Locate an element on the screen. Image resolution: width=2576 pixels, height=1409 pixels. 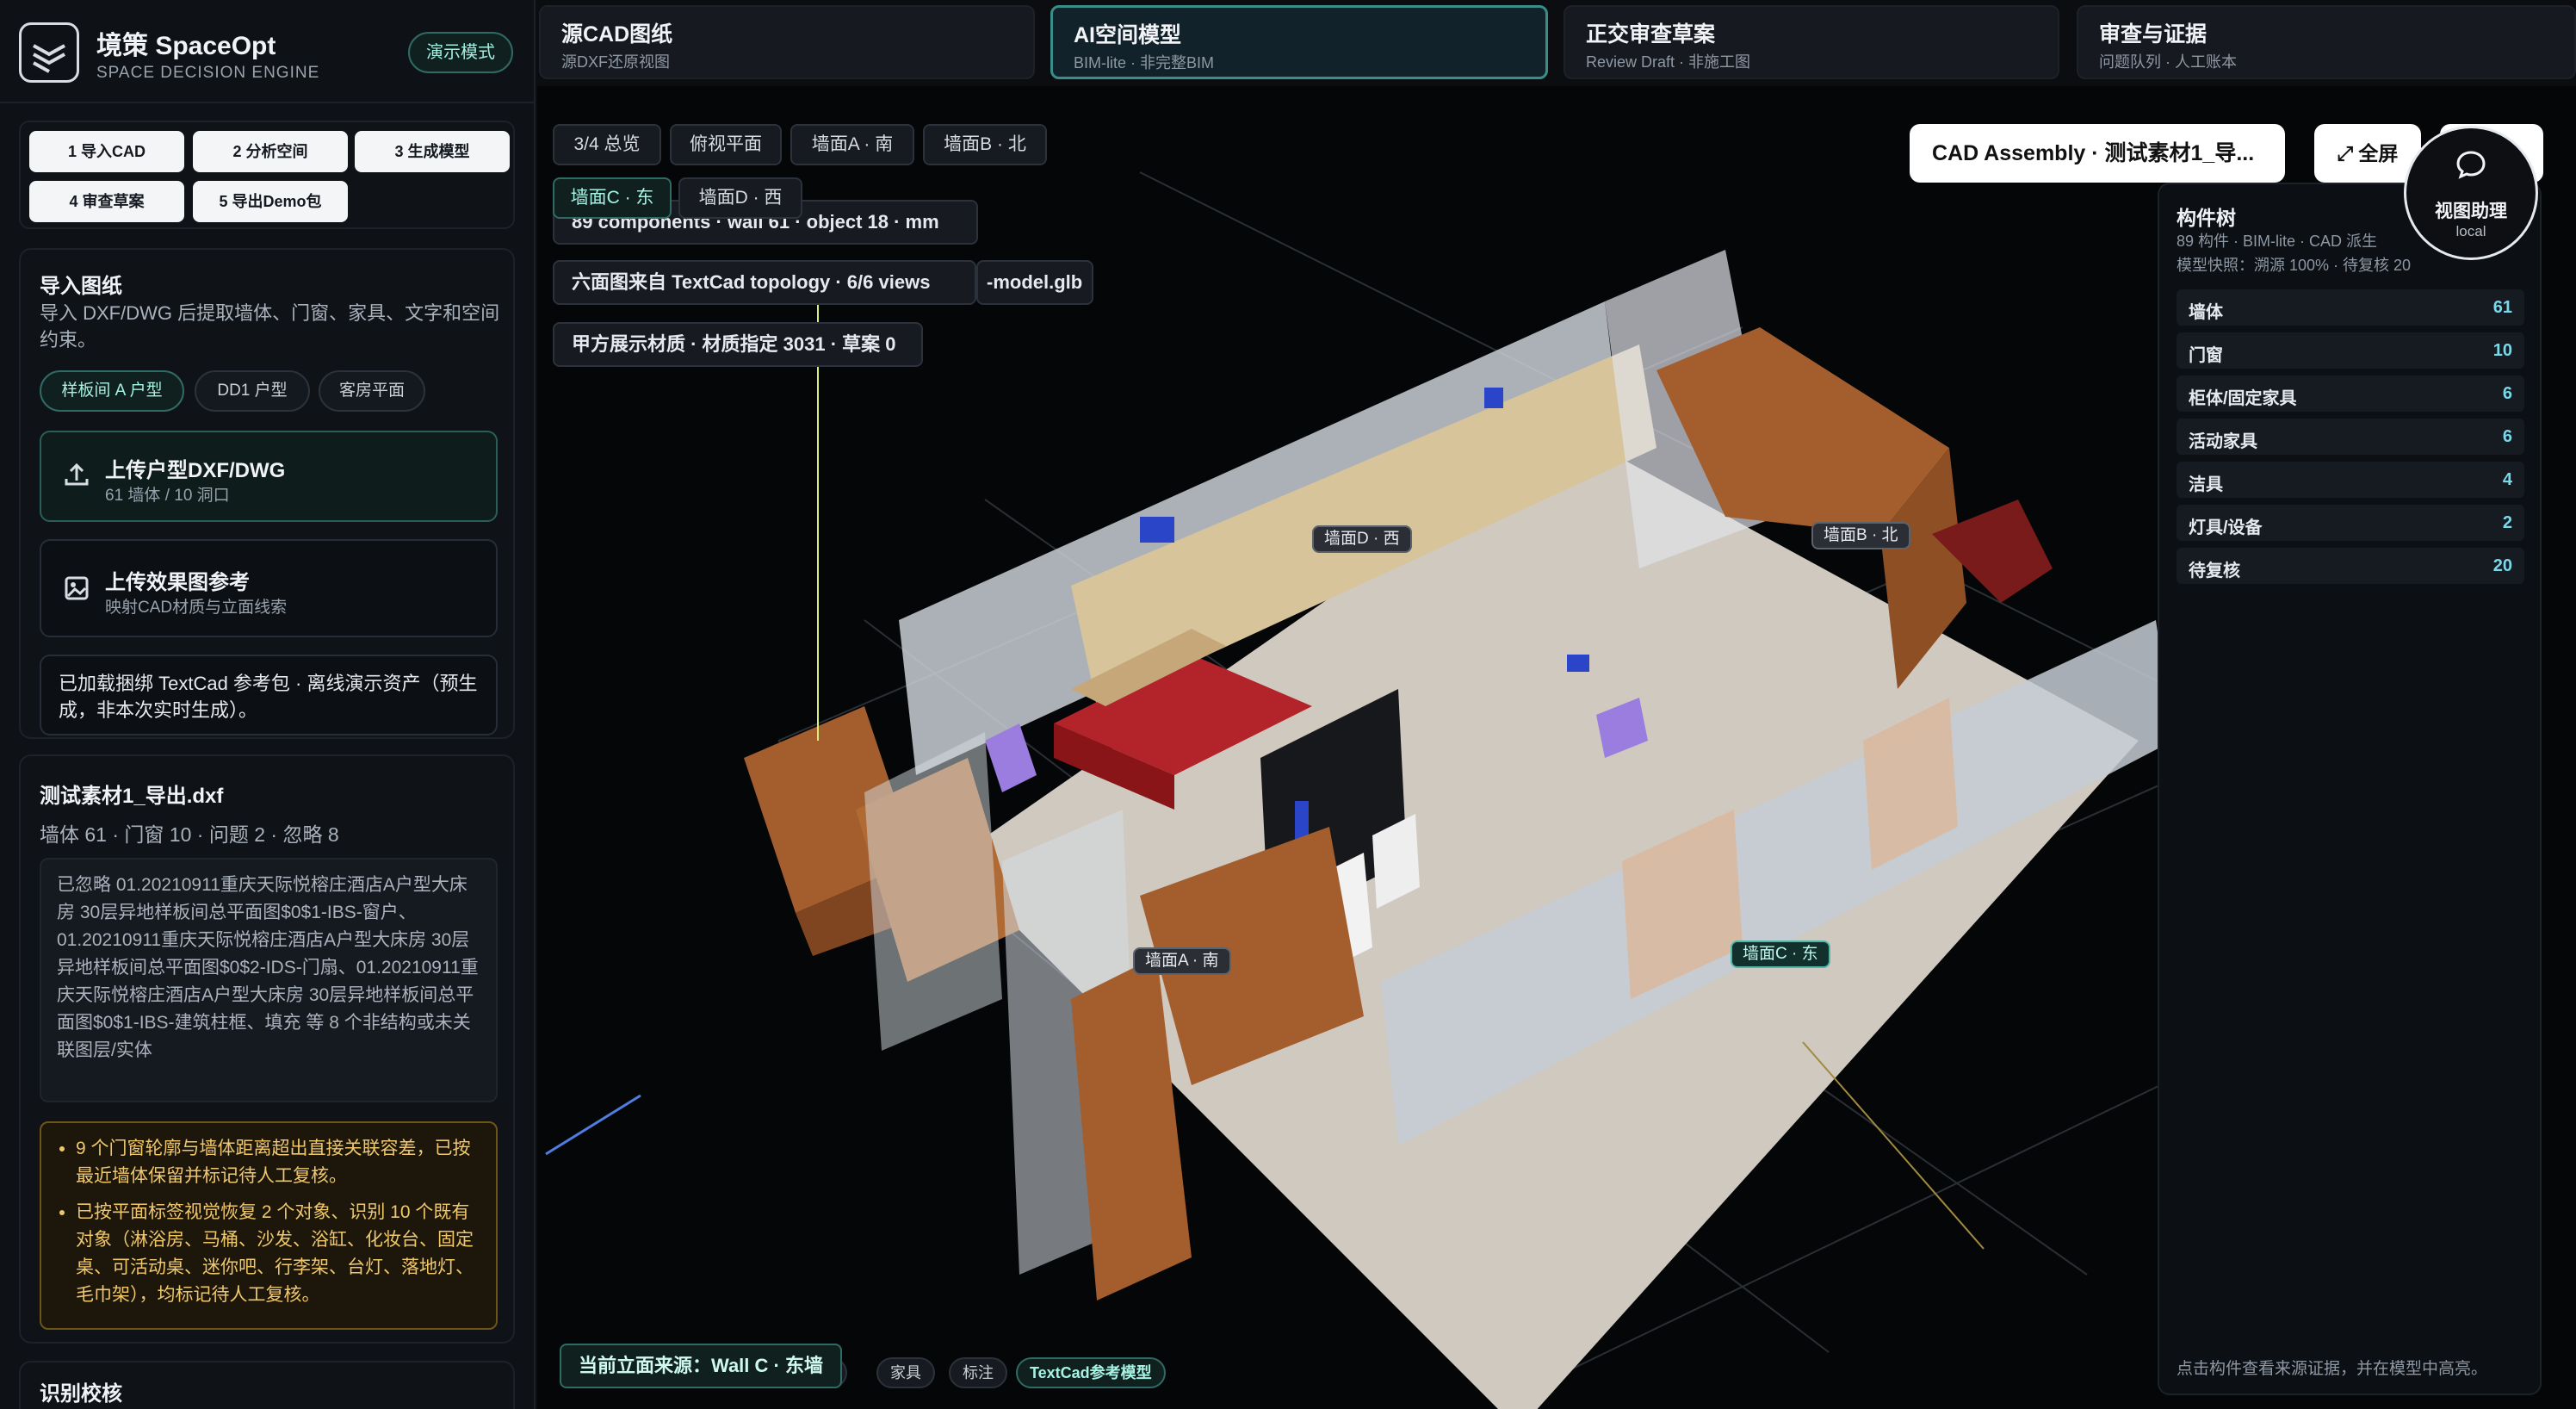
app-name: 境策 SpaceOpt is located at coordinates (186, 46).